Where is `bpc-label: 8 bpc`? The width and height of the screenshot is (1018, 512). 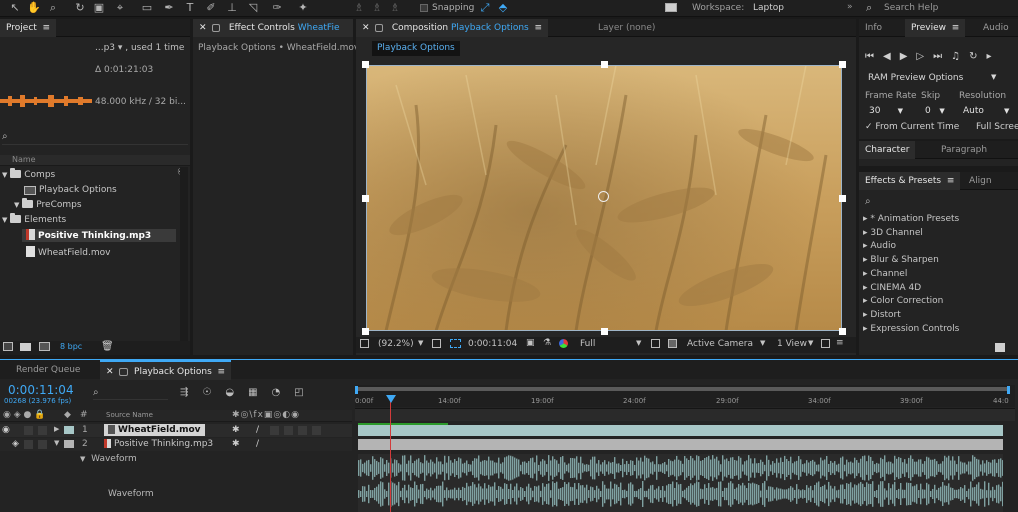
bpc-label: 8 bpc is located at coordinates (71, 346).